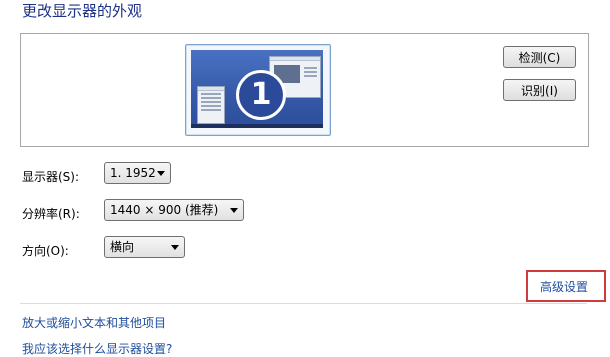 Image resolution: width=610 pixels, height=357 pixels. Describe the element at coordinates (133, 173) in the screenshot. I see `display-select-value: 1. 1952` at that location.